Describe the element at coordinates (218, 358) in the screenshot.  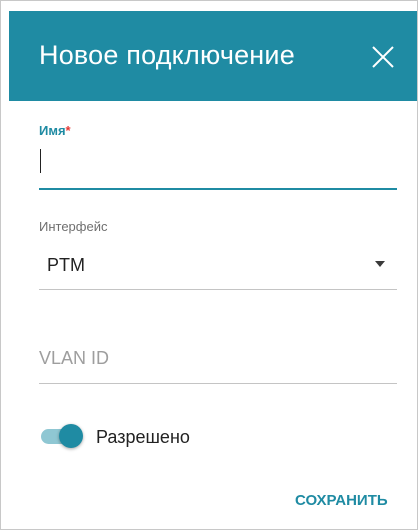
I see `vlan-id-input` at that location.